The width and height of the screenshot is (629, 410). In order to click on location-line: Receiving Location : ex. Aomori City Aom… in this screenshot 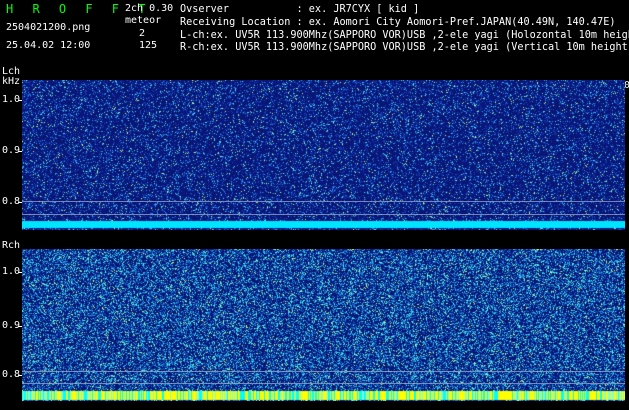, I will do `click(398, 22)`.